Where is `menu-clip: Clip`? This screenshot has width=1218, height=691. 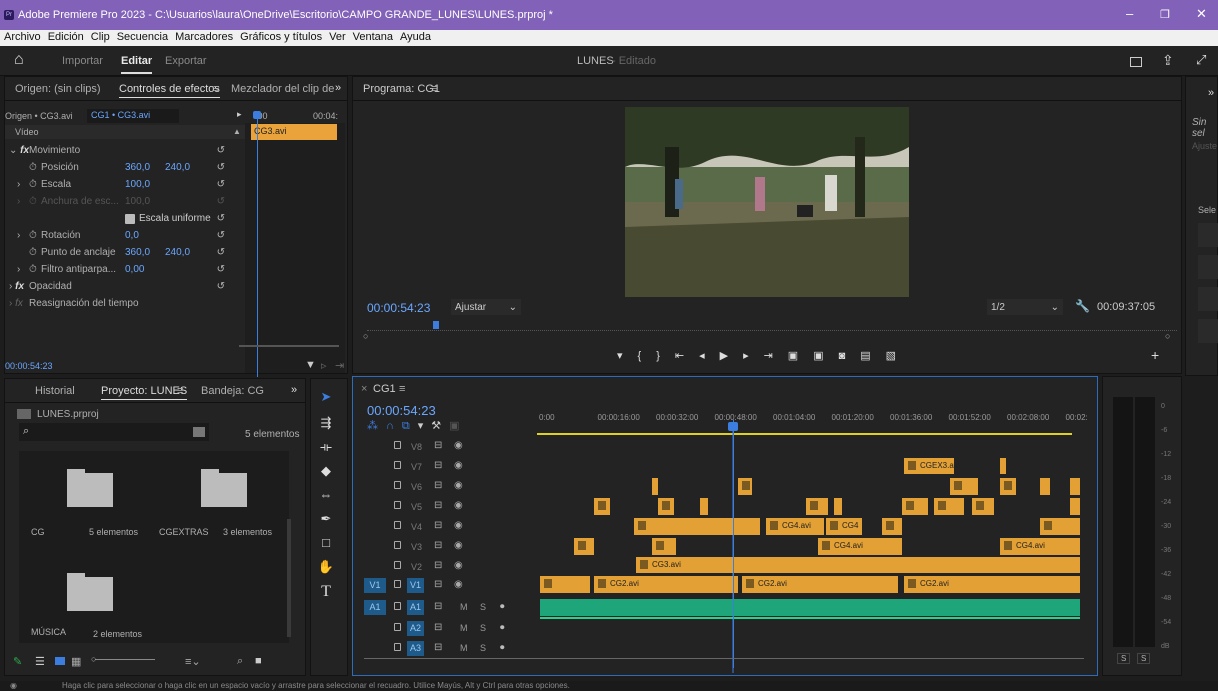 menu-clip: Clip is located at coordinates (100, 36).